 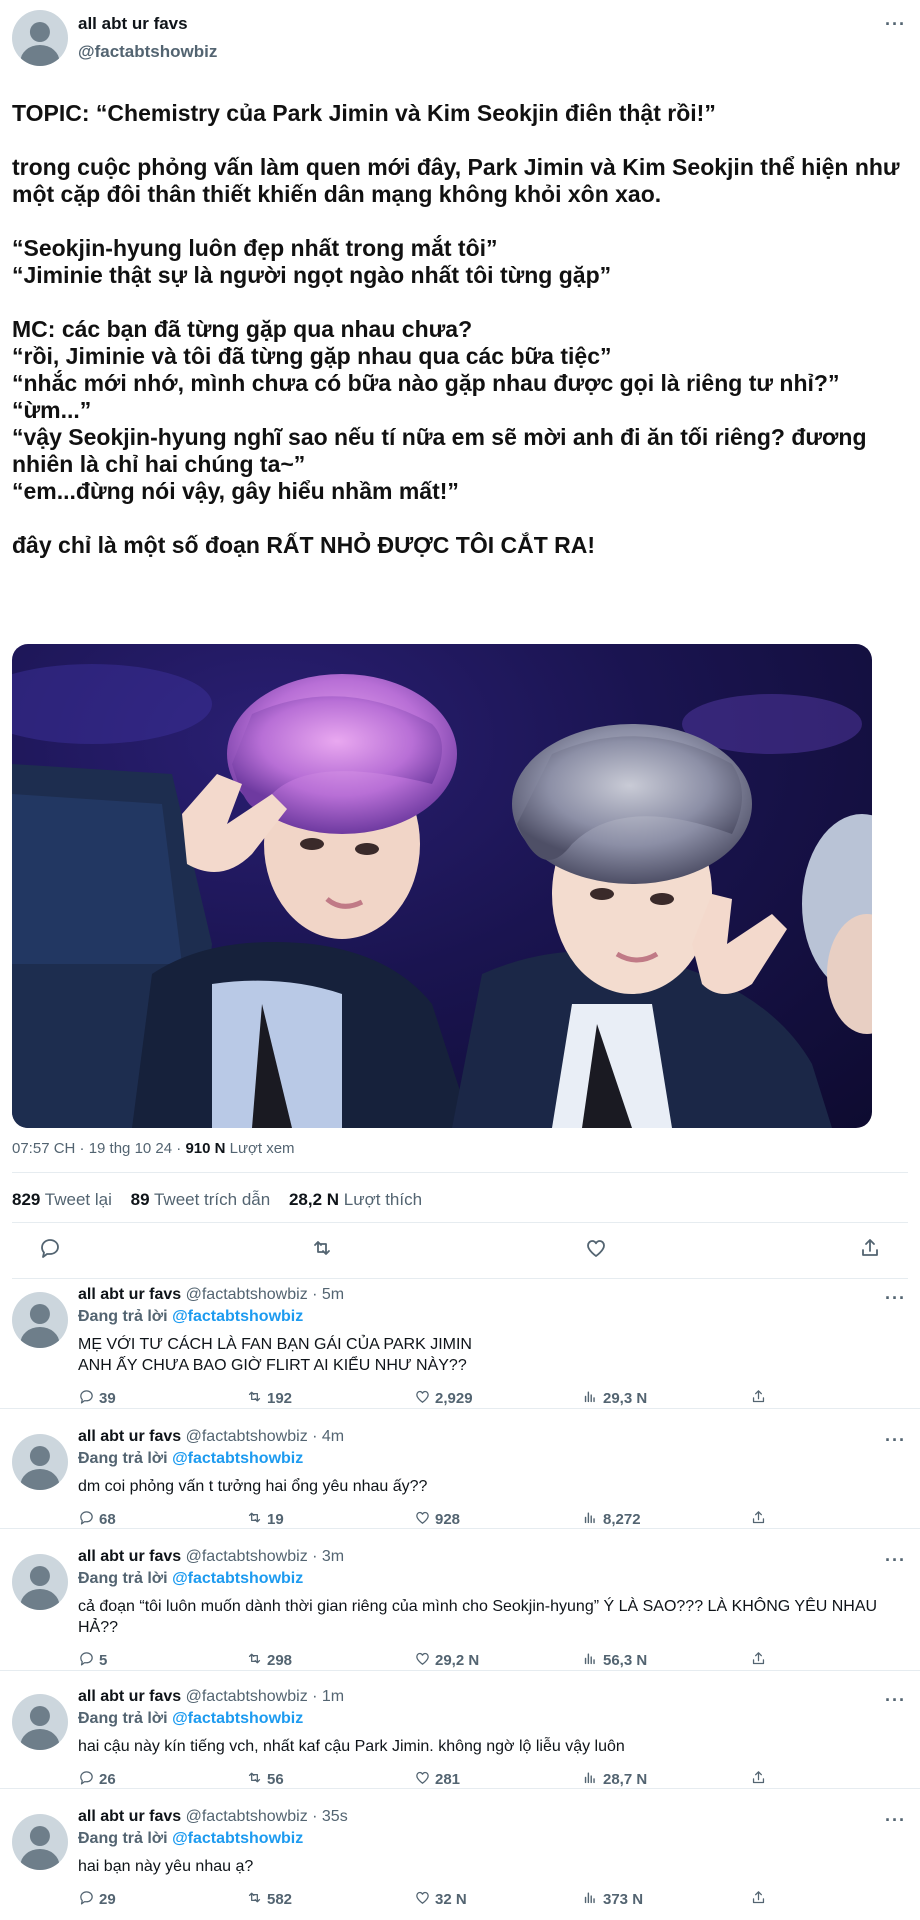 I want to click on main-tweet-header: all abt ur favs @factabtshowbiz ···, so click(x=460, y=40).